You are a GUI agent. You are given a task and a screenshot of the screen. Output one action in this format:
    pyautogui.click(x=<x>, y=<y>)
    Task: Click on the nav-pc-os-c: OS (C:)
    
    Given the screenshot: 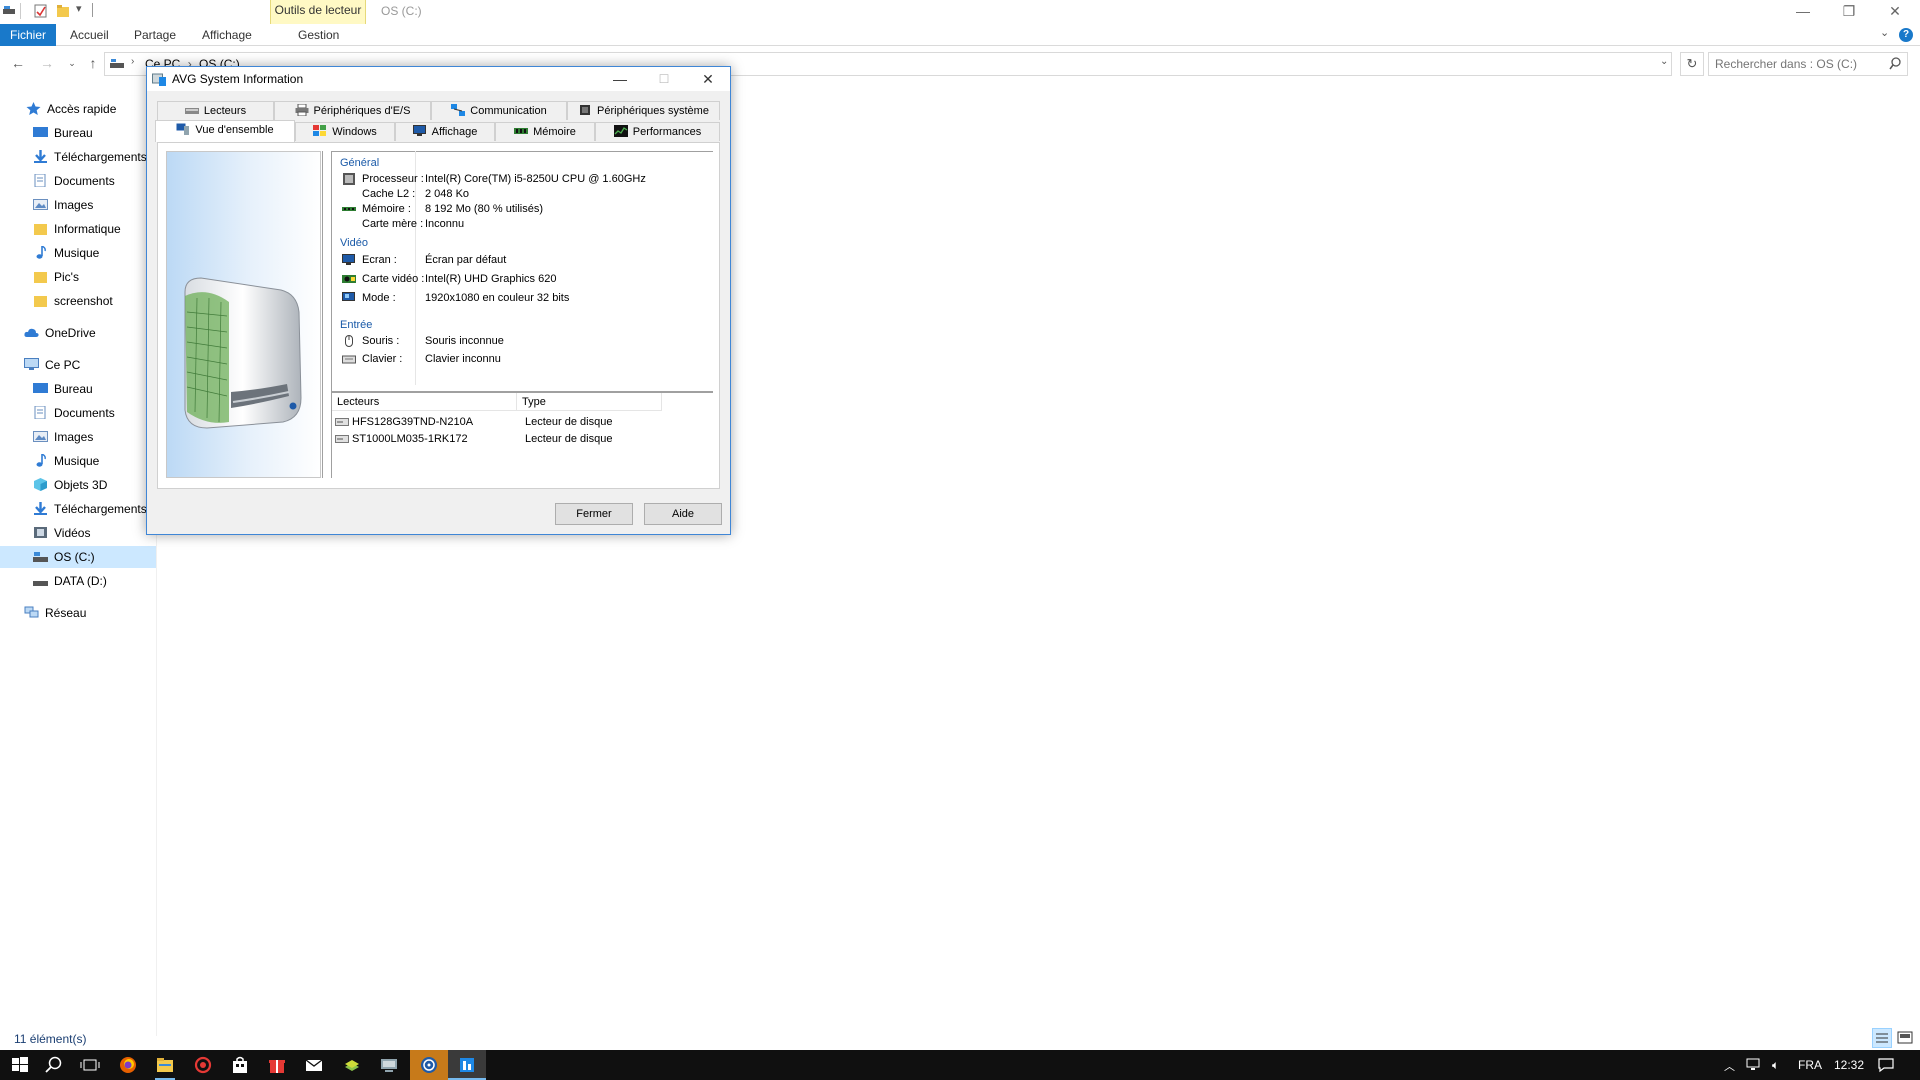 What is the action you would take?
    pyautogui.click(x=78, y=557)
    